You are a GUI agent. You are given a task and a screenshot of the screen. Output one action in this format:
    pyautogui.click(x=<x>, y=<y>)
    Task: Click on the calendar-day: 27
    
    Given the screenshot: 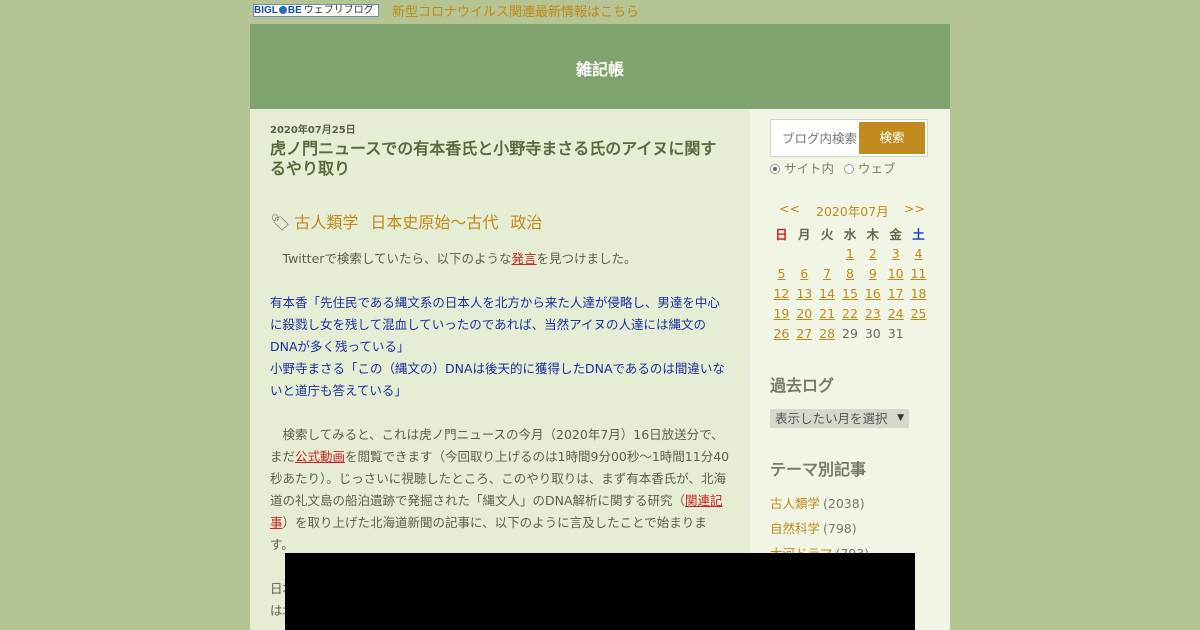 What is the action you would take?
    pyautogui.click(x=804, y=333)
    